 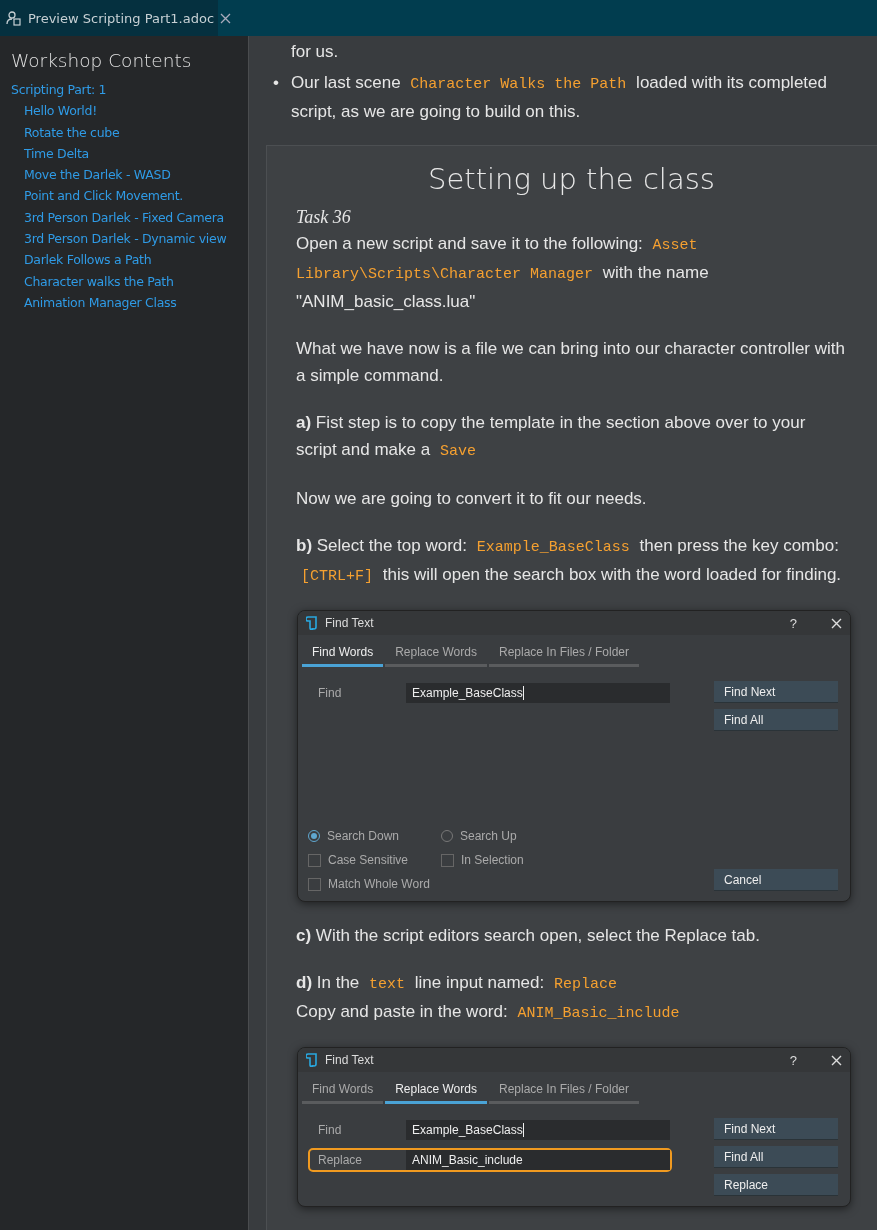 What do you see at coordinates (368, 860) in the screenshot?
I see `option-label: Case Sensitive` at bounding box center [368, 860].